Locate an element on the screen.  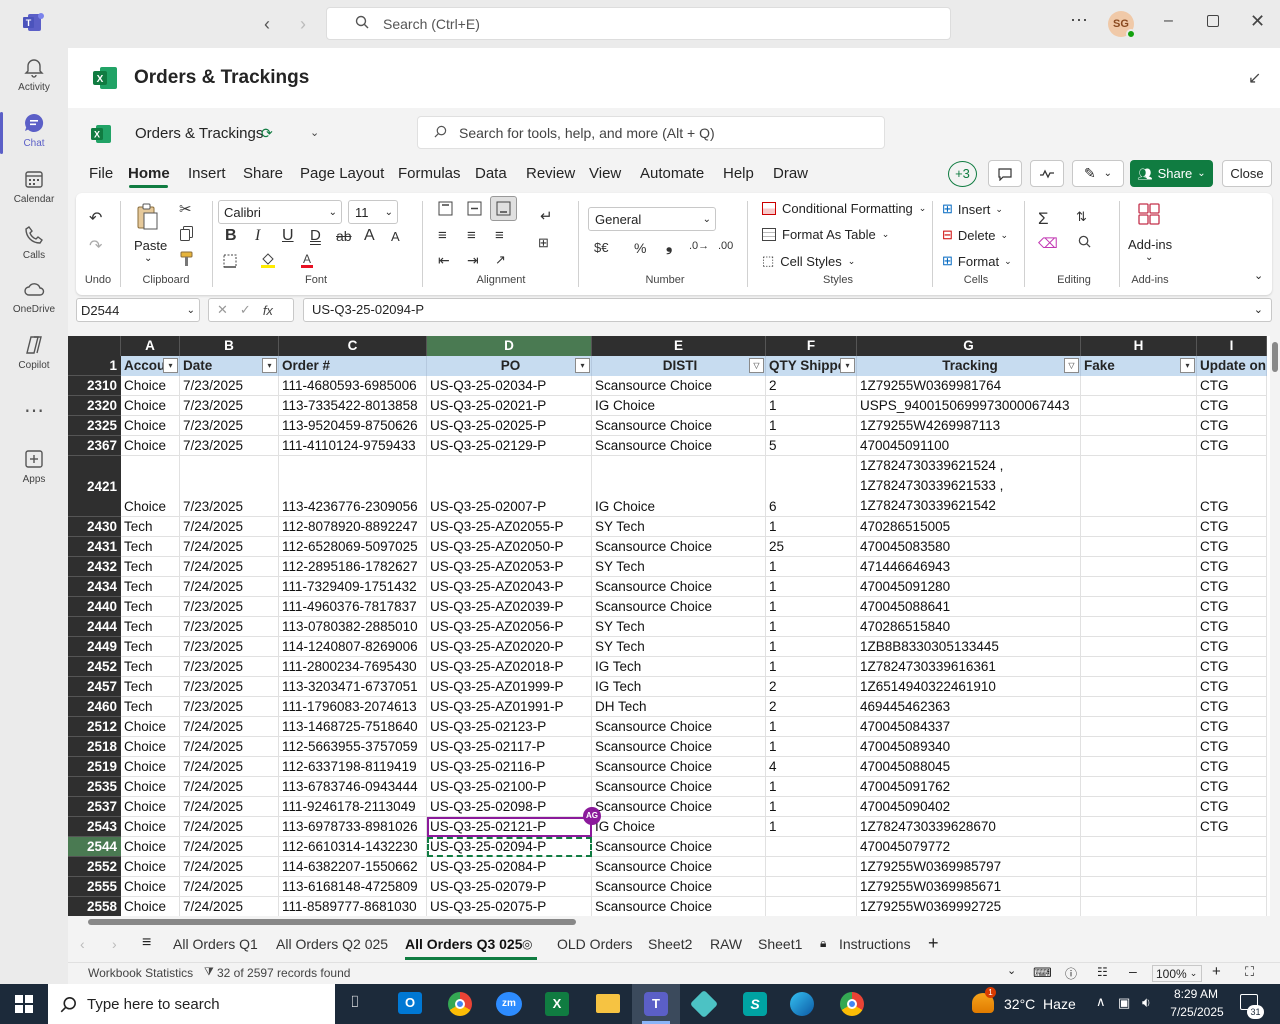
table-cell: 111-1796083-2074613 is located at coordinates (353, 707).